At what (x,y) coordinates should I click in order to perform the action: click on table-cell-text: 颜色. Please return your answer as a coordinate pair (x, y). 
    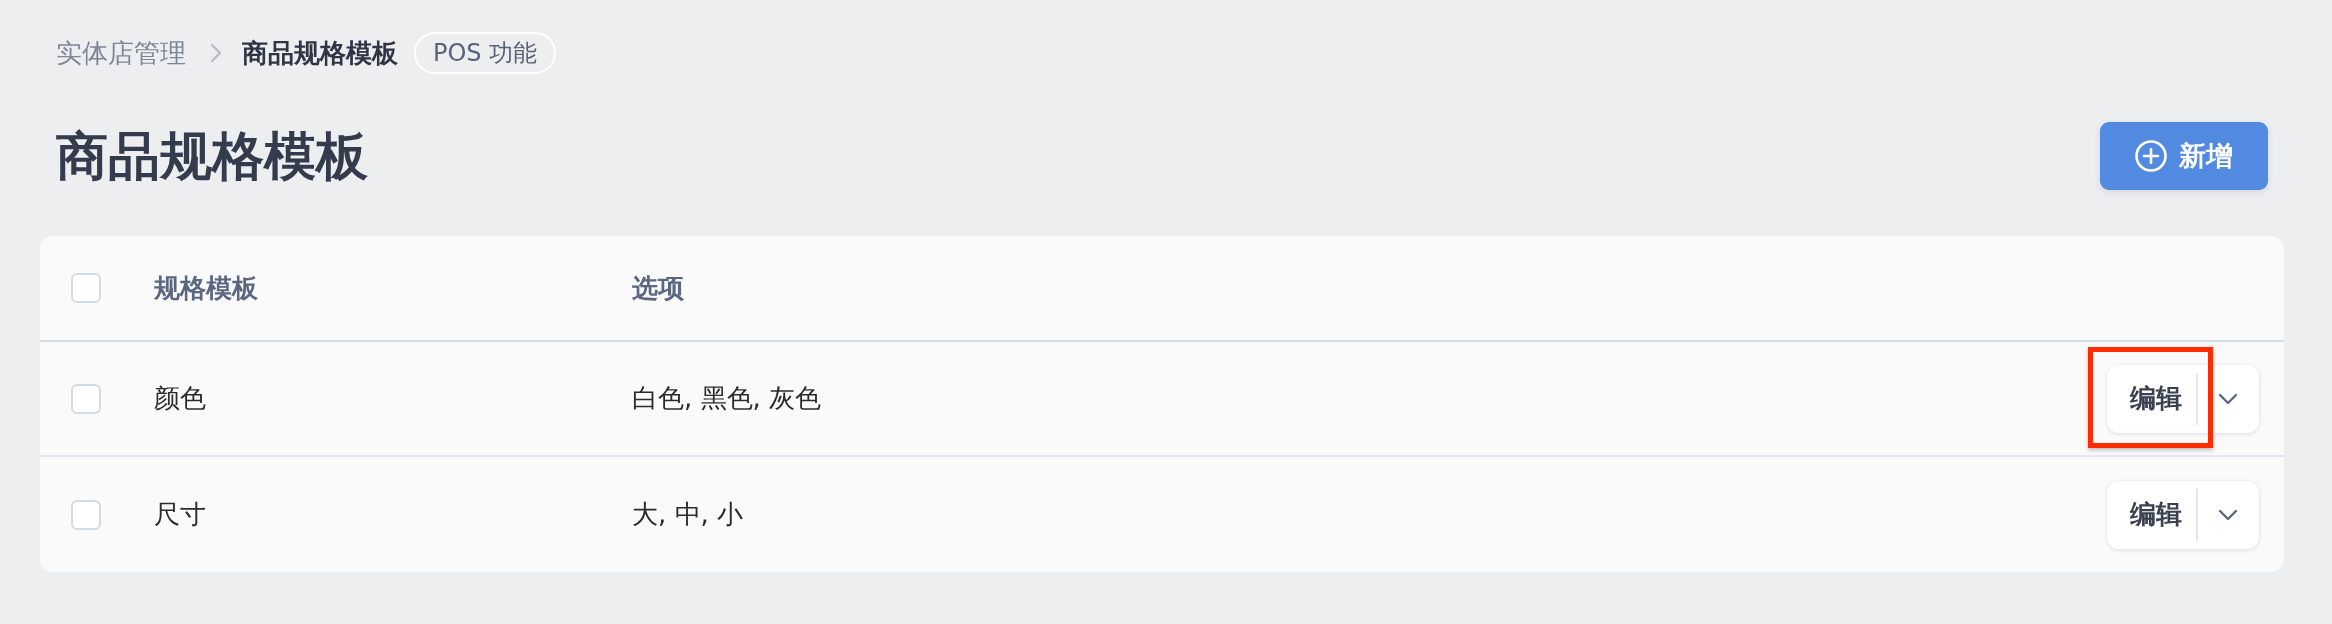
    Looking at the image, I should click on (180, 398).